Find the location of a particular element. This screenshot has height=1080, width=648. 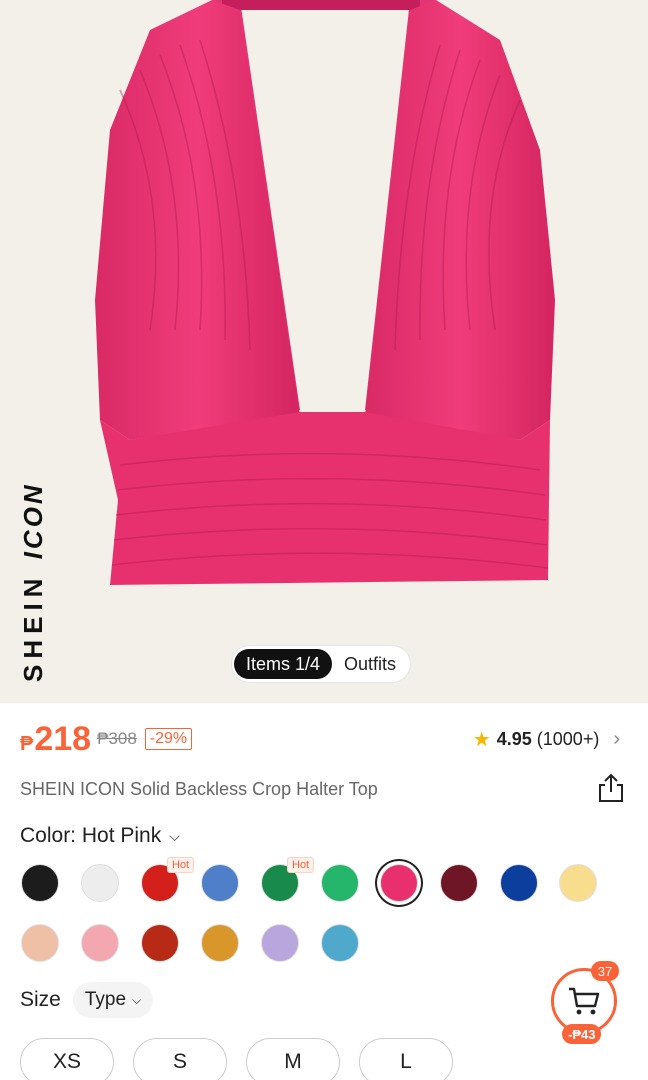

size-option-xs: XS is located at coordinates (67, 1059).